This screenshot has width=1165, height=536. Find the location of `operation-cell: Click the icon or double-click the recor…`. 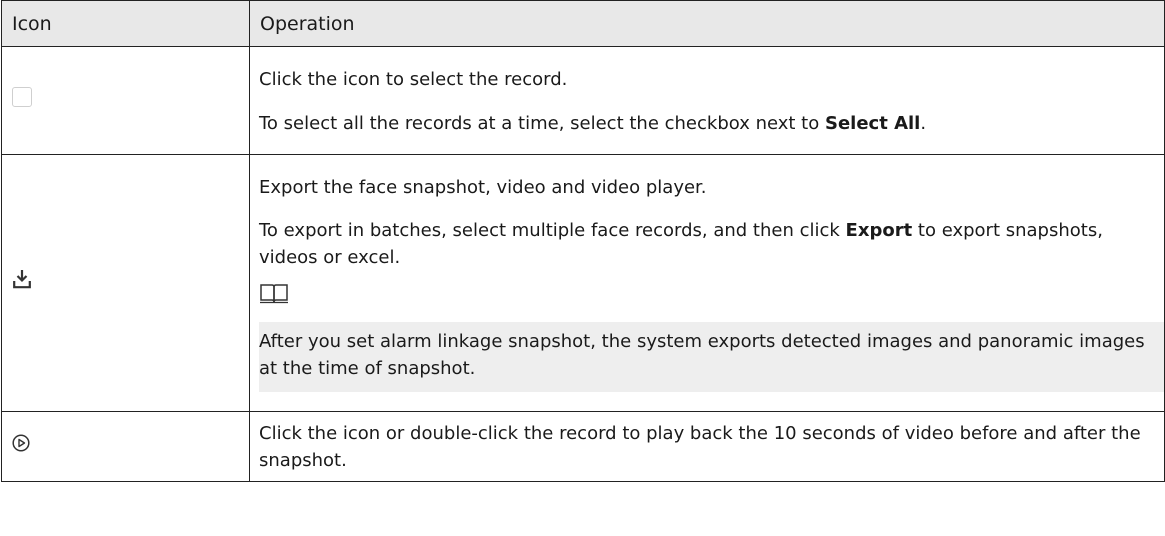

operation-cell: Click the icon or double-click the recor… is located at coordinates (707, 446).